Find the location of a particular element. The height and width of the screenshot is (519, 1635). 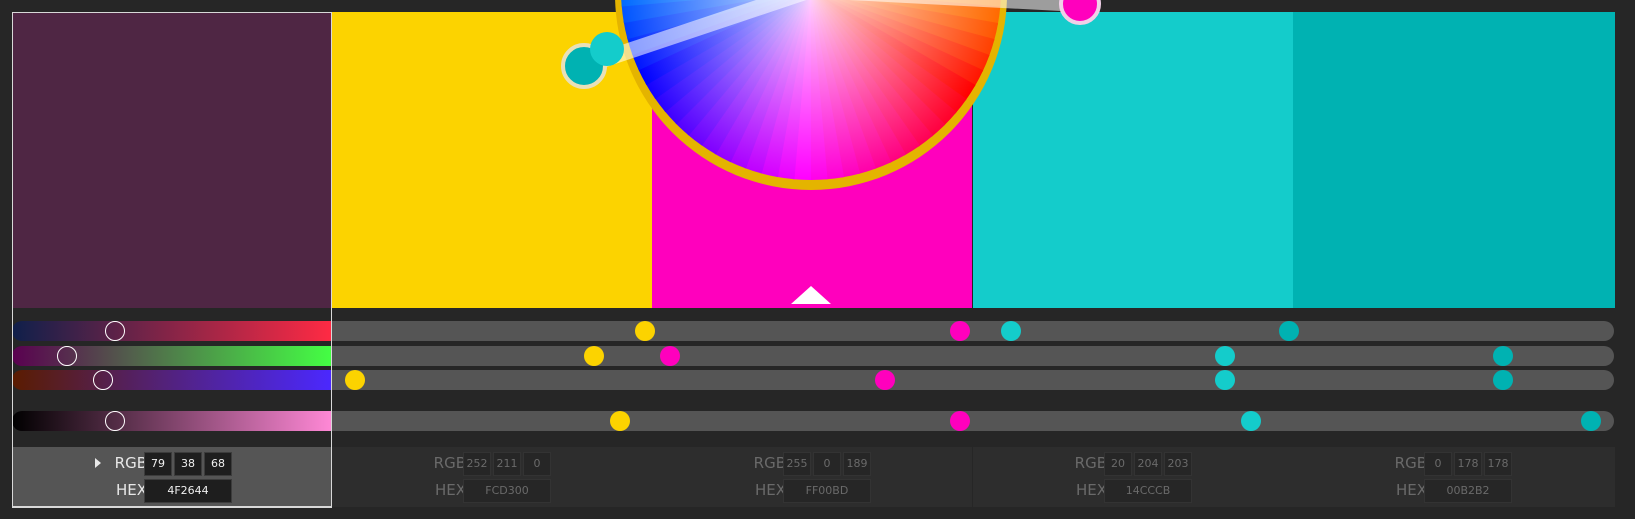

rgb-r-field: 0 is located at coordinates (1438, 464).